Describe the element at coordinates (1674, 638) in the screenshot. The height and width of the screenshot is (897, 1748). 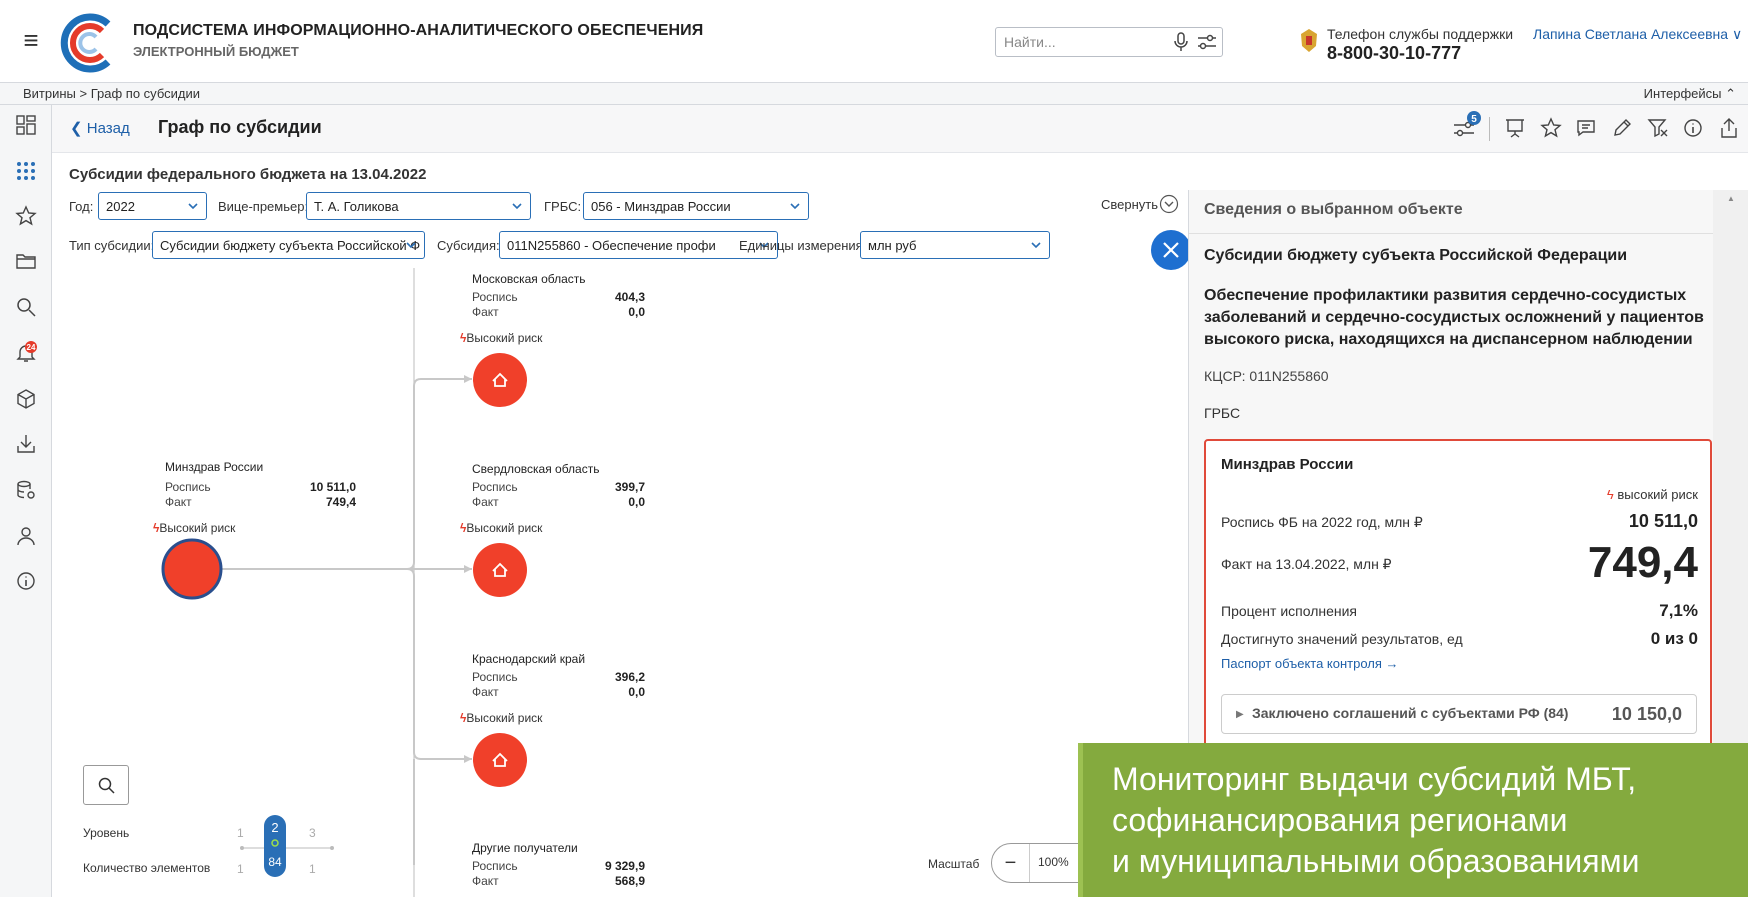
I see `results-value: 0 из 0` at that location.